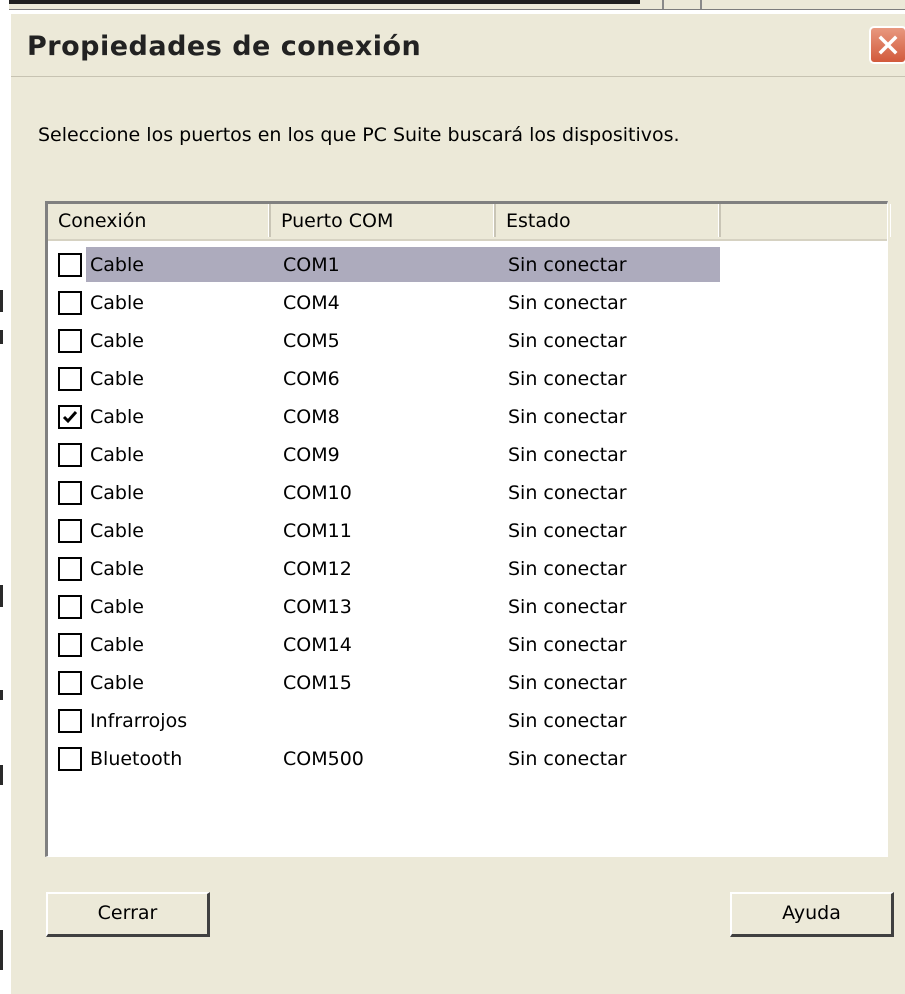 This screenshot has height=994, width=905. I want to click on list-item: Cable COM6 Sin conectar, so click(467, 379).